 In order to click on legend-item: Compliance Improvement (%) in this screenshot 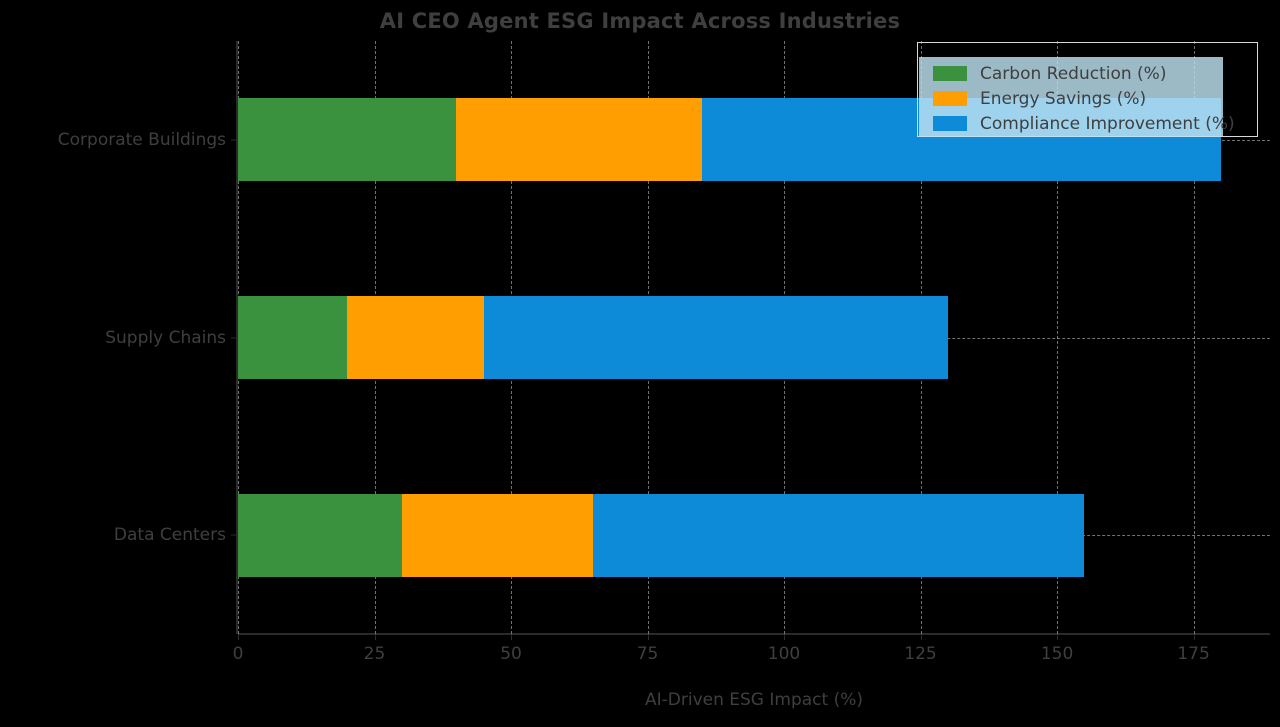, I will do `click(1077, 123)`.